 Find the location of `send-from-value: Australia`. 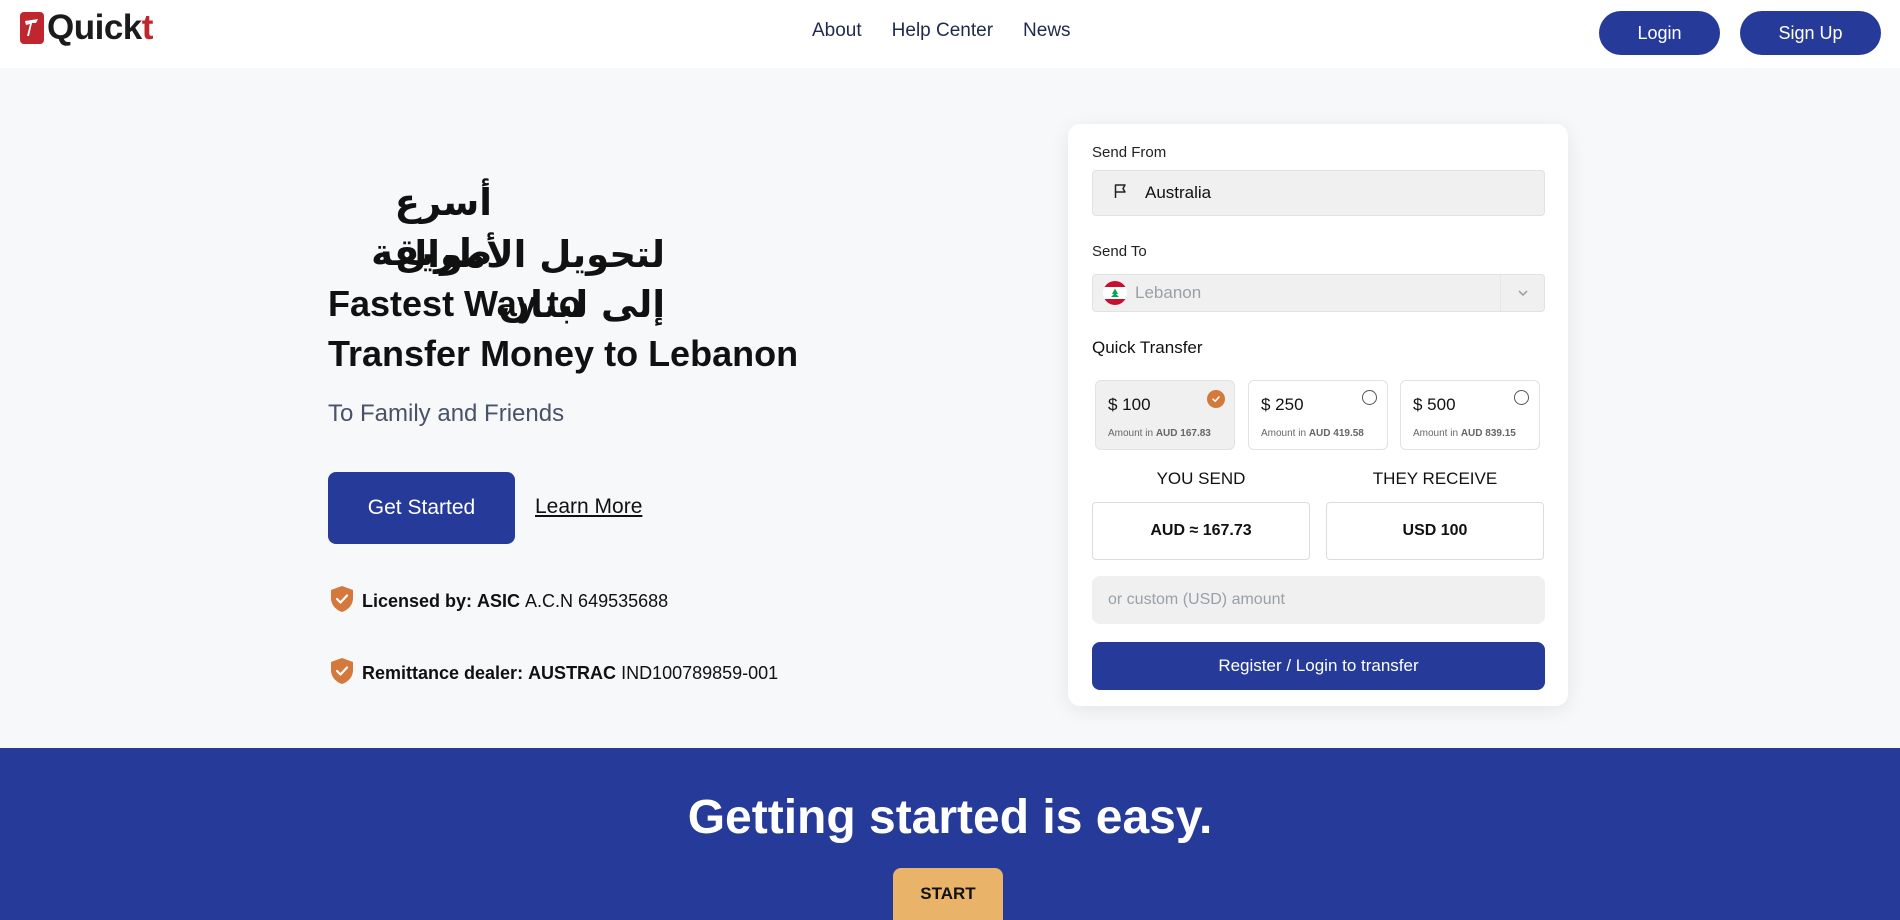

send-from-value: Australia is located at coordinates (1178, 192).